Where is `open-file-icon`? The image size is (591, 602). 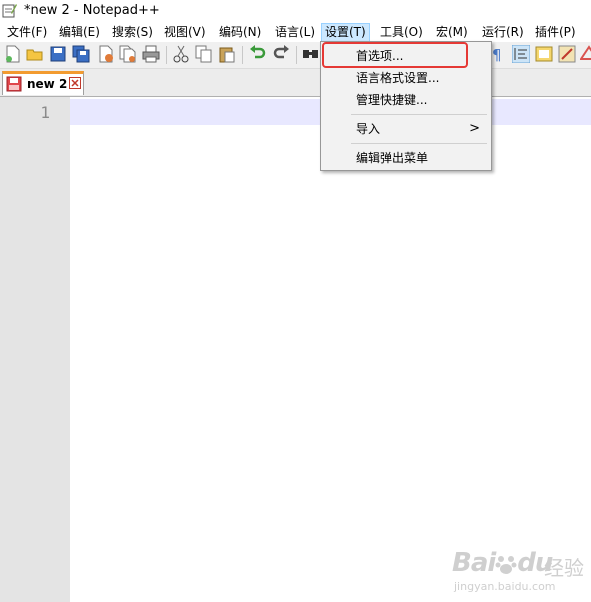 open-file-icon is located at coordinates (35, 54).